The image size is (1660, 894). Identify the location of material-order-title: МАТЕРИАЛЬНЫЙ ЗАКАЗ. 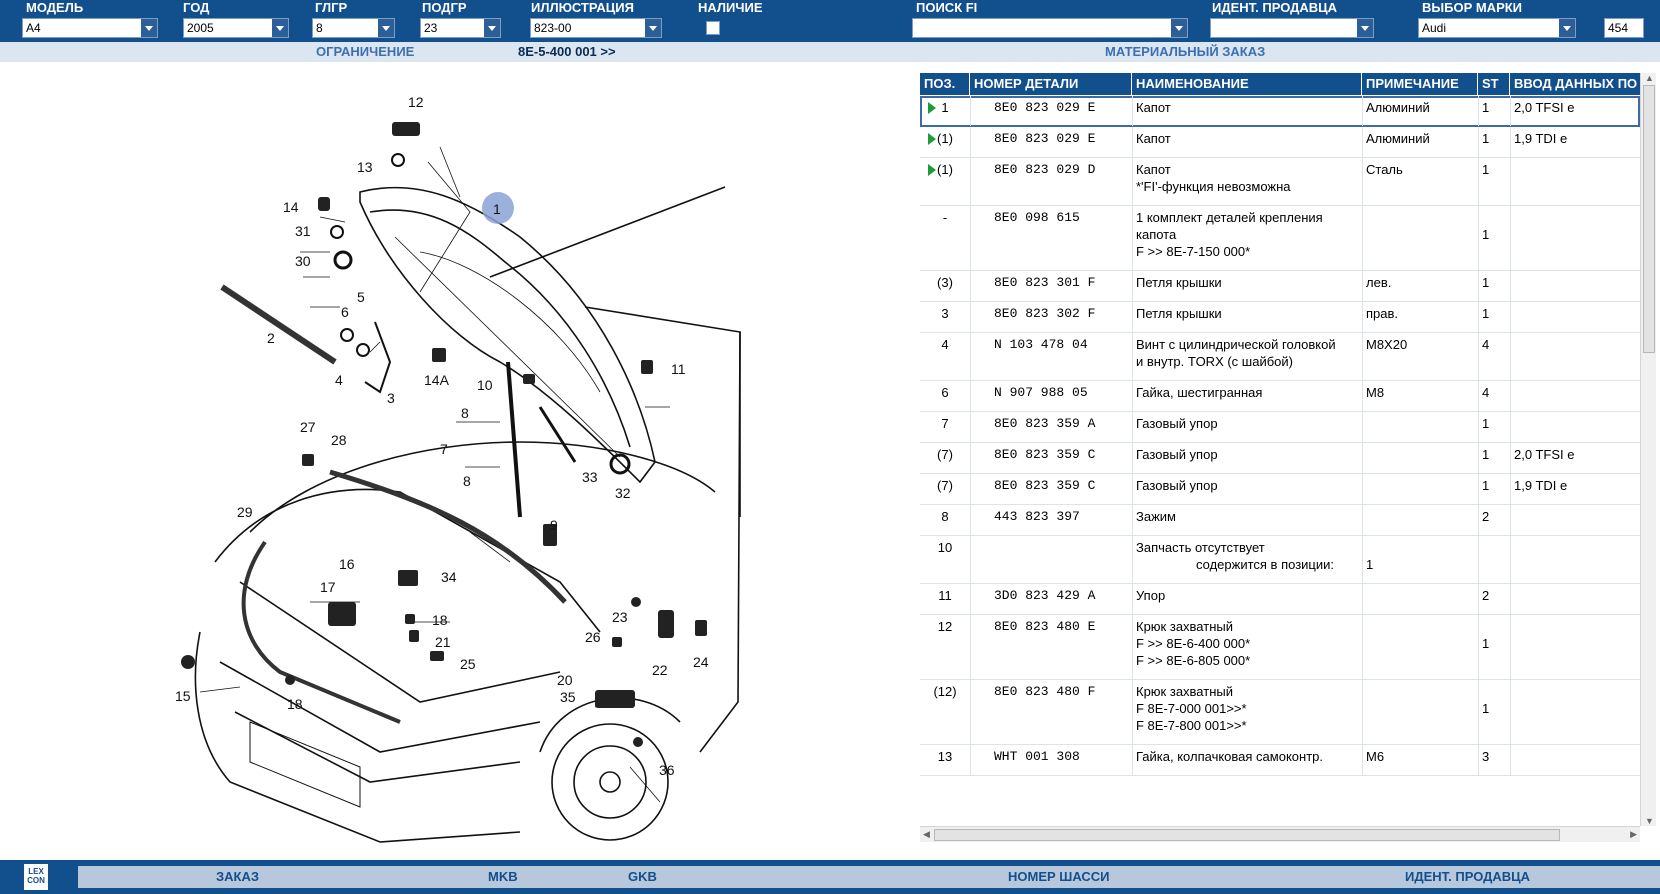
(1185, 51).